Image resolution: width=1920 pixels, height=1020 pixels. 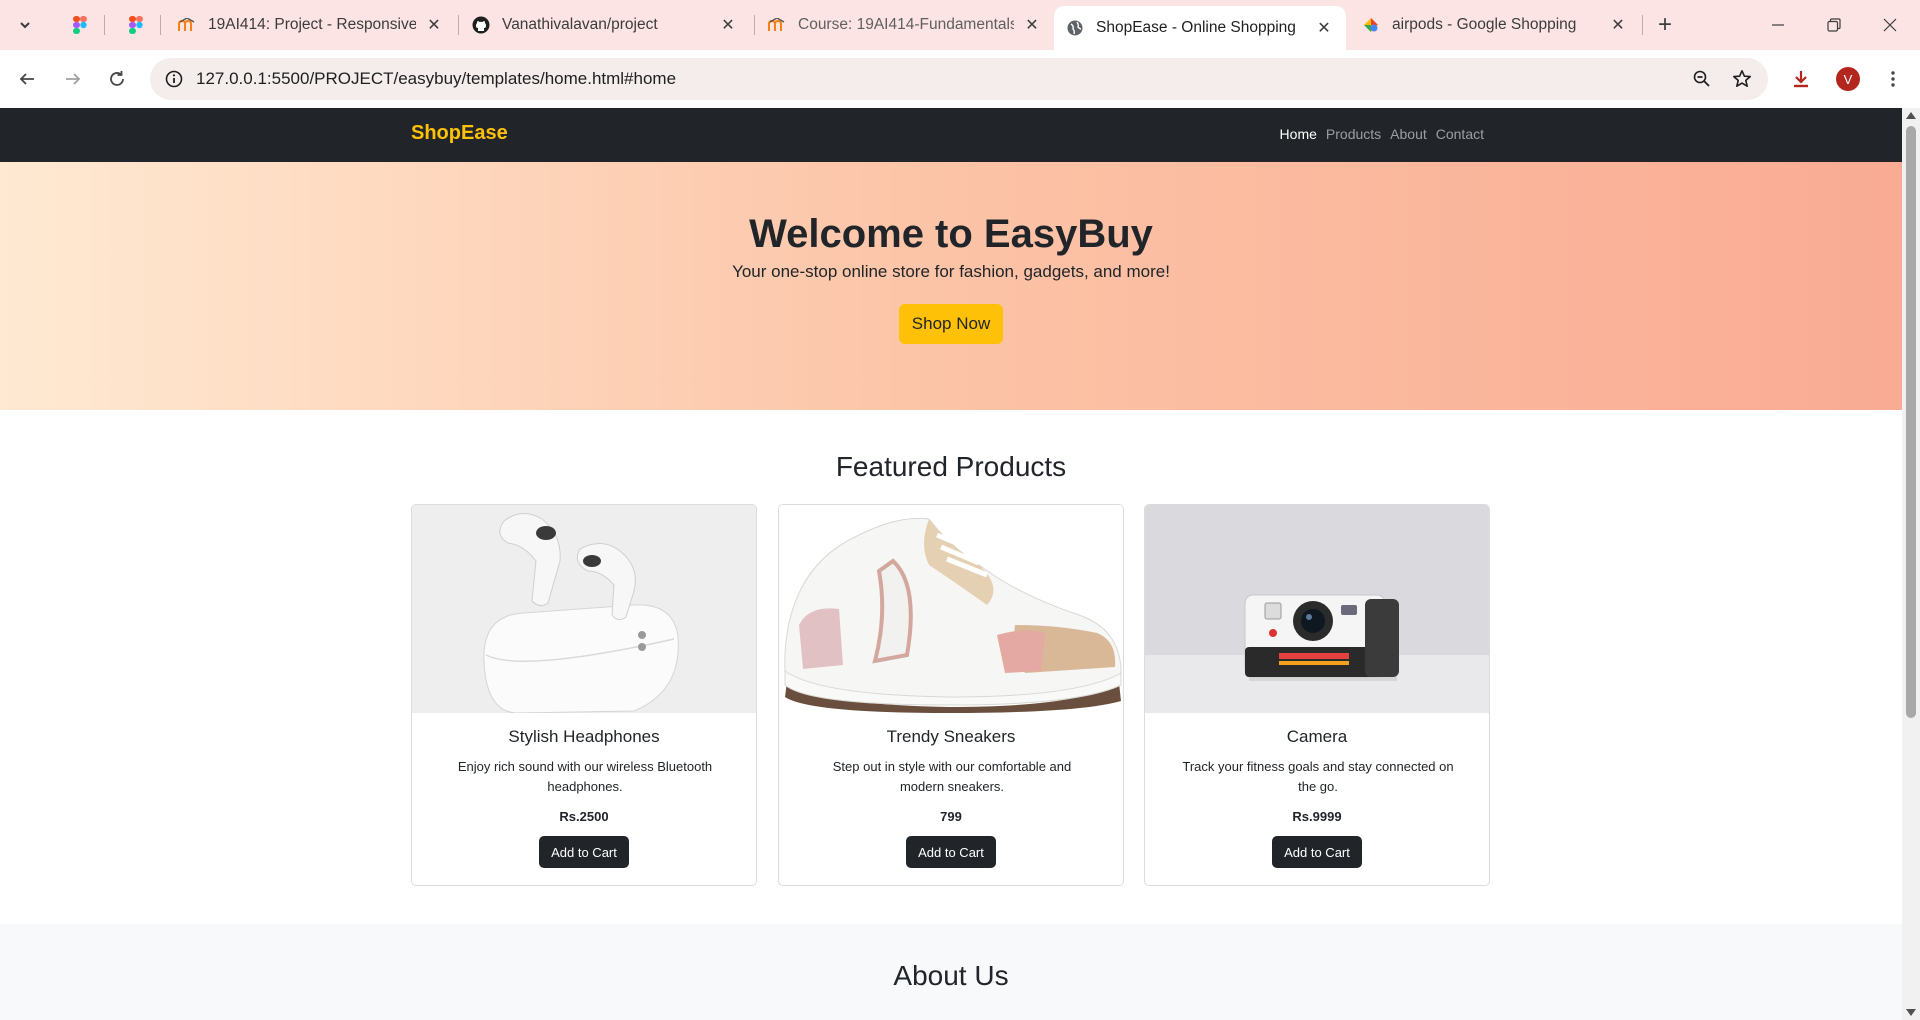 What do you see at coordinates (584, 816) in the screenshot?
I see `product-price: Rs.2500` at bounding box center [584, 816].